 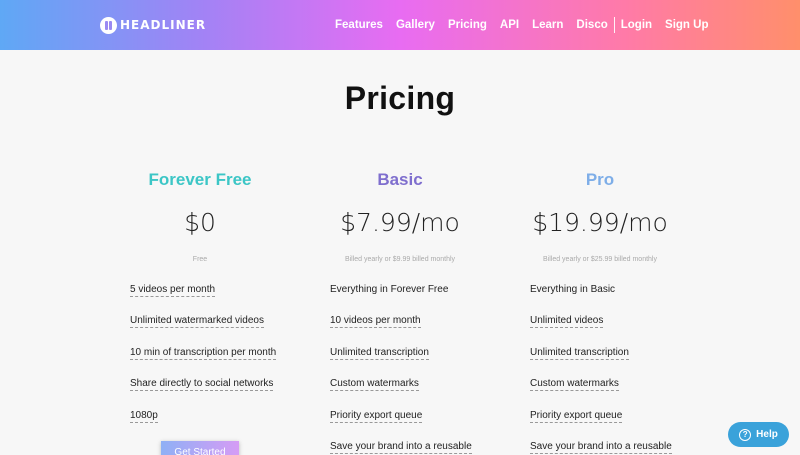 What do you see at coordinates (686, 25) in the screenshot?
I see `signup-link: Sign Up` at bounding box center [686, 25].